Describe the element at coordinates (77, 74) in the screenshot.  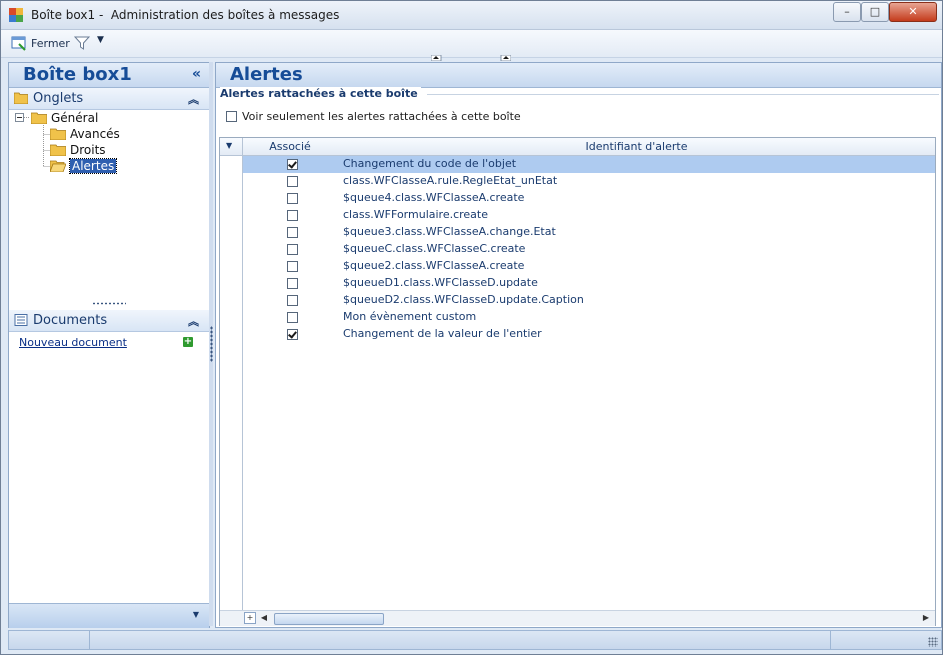
I see `left-panel-title: Boîte box1` at that location.